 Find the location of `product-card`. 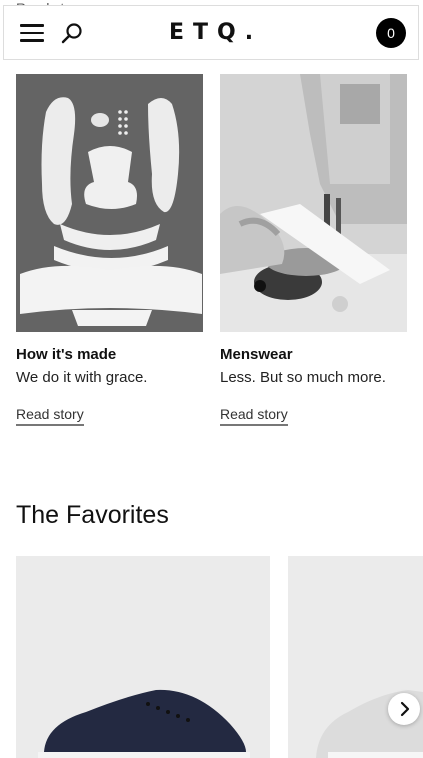

product-card is located at coordinates (355, 657).